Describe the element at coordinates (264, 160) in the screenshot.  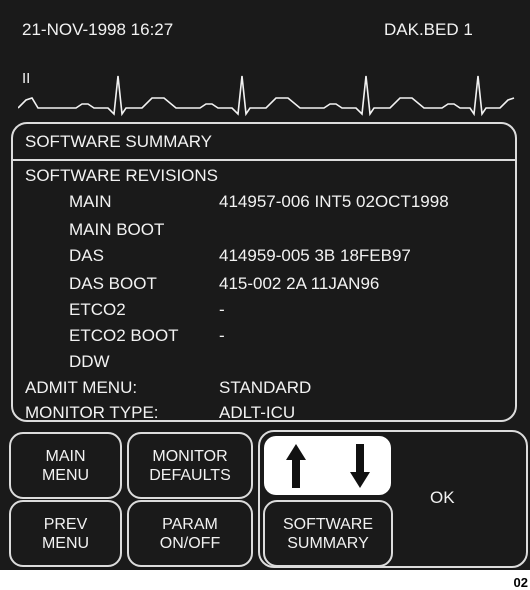
I see `panel-divider` at that location.